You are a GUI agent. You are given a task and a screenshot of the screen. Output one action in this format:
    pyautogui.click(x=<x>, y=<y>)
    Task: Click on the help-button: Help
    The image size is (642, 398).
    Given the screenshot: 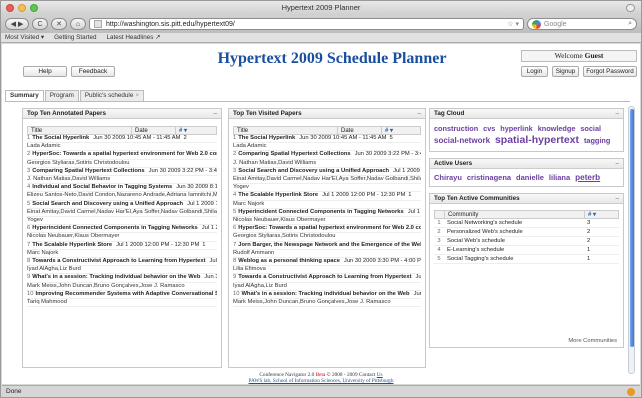 What is the action you would take?
    pyautogui.click(x=45, y=71)
    